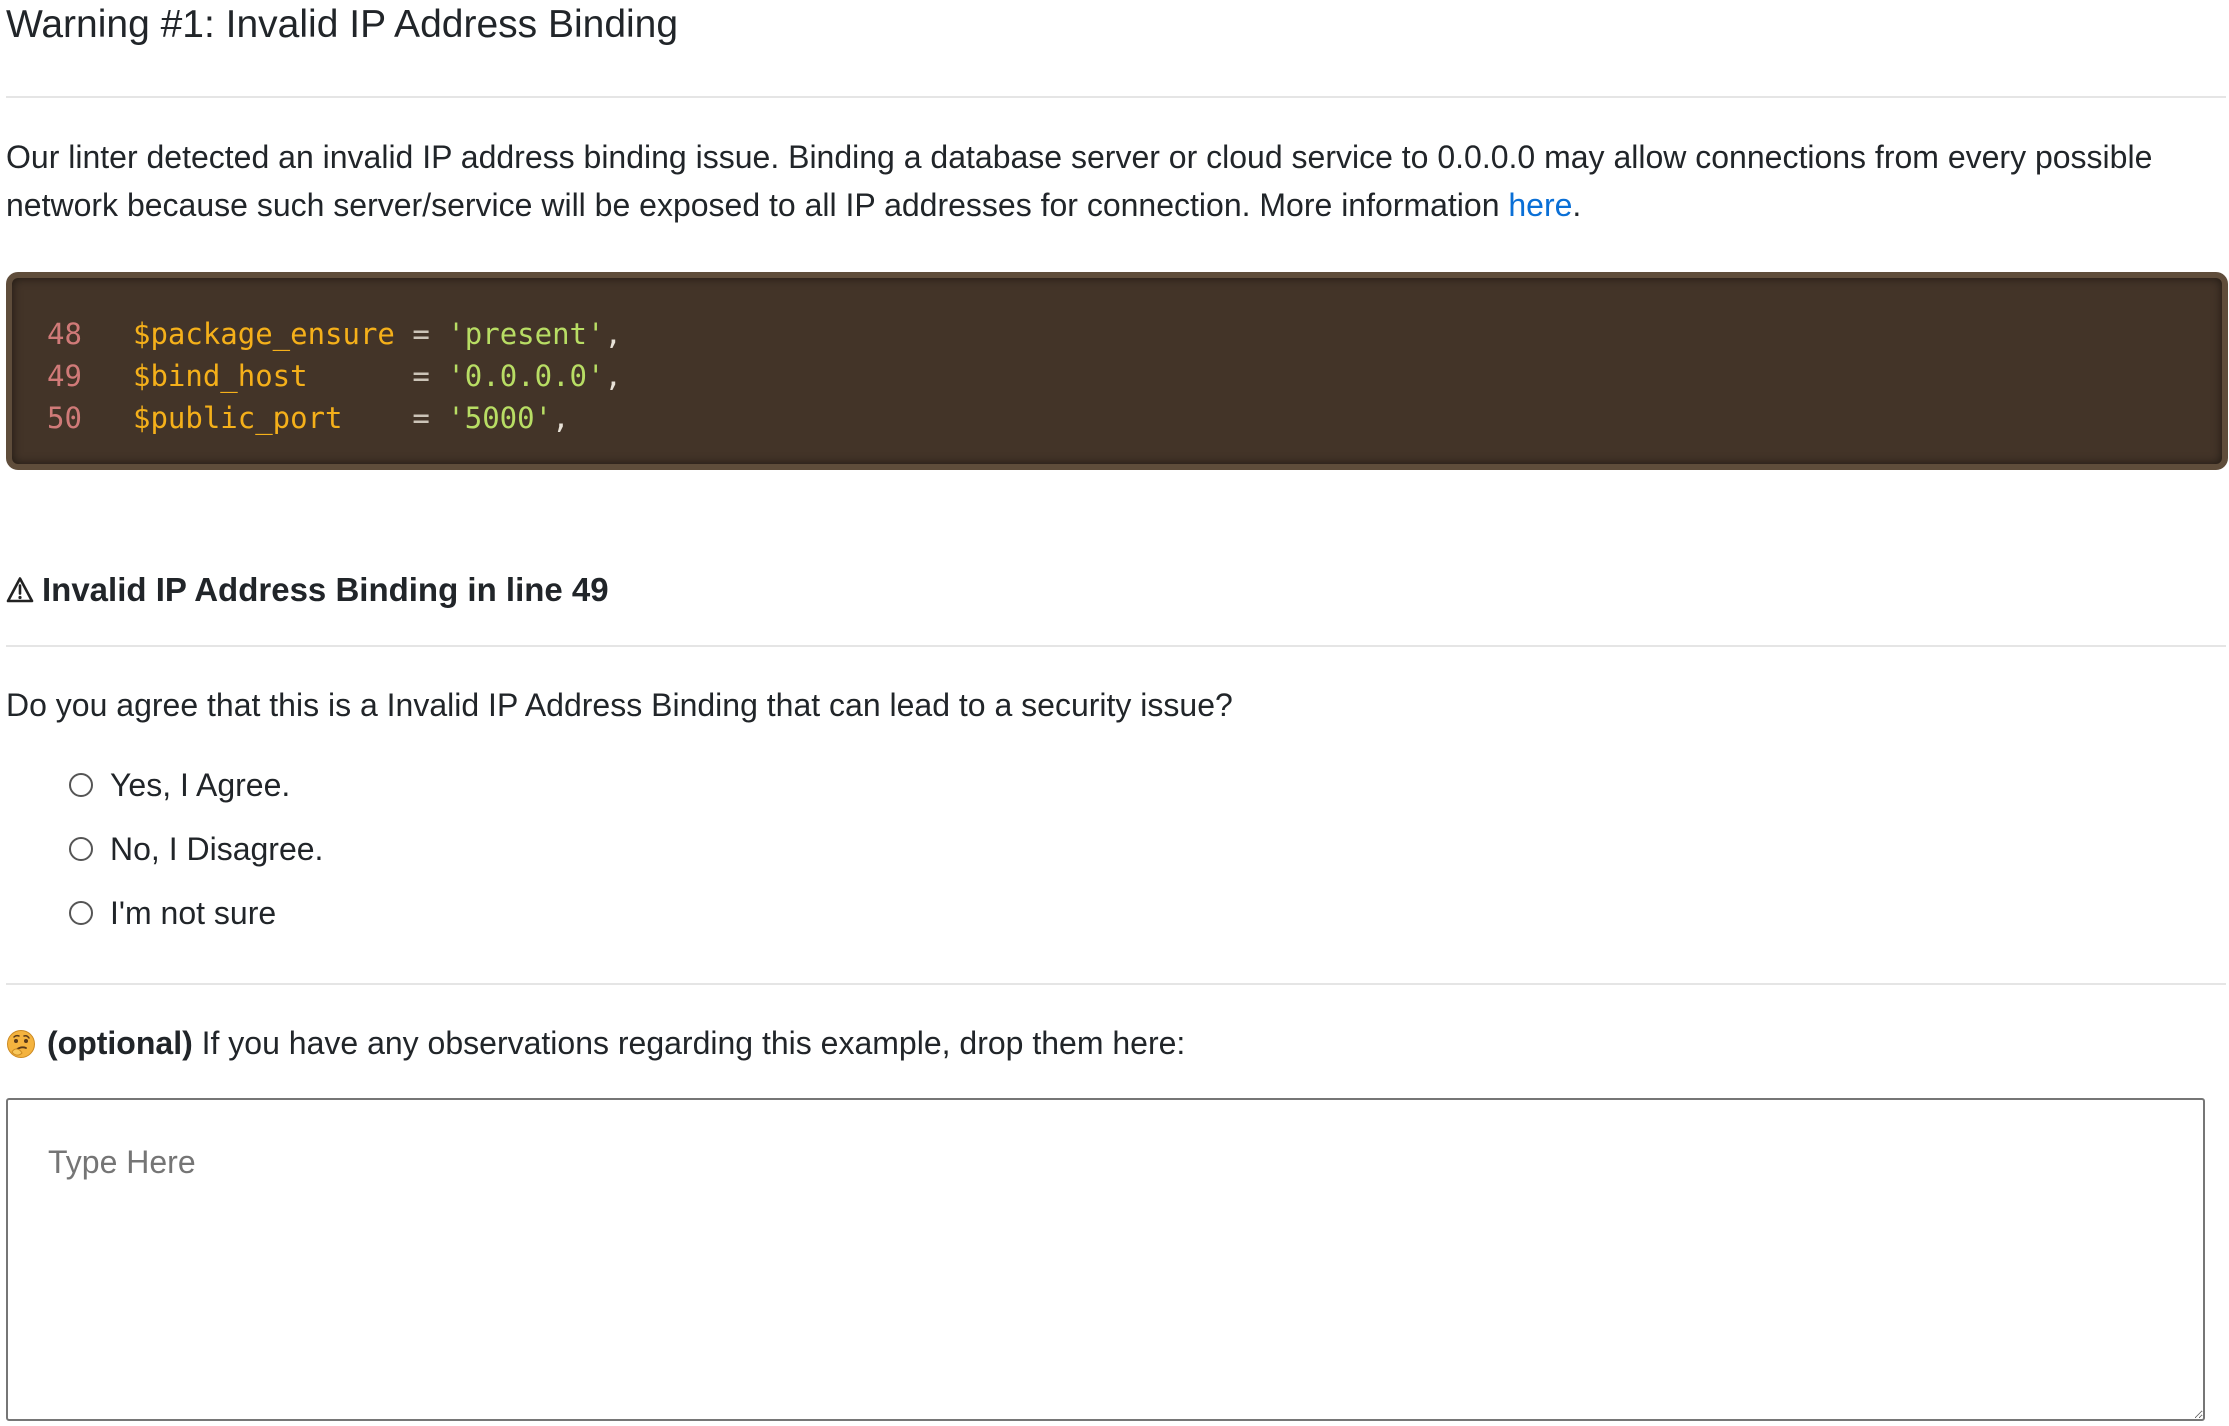  I want to click on not-sure-radio-option: I'm not sure, so click(172, 913).